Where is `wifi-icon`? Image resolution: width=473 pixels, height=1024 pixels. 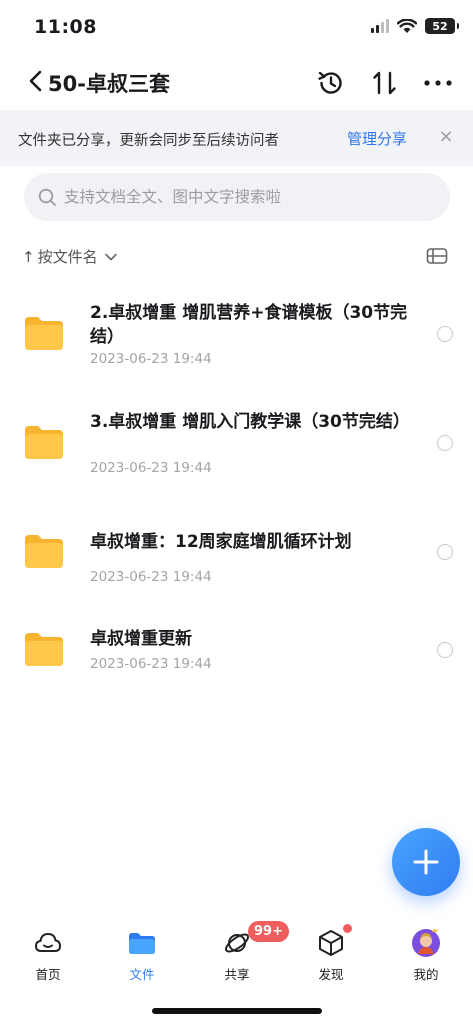 wifi-icon is located at coordinates (407, 25).